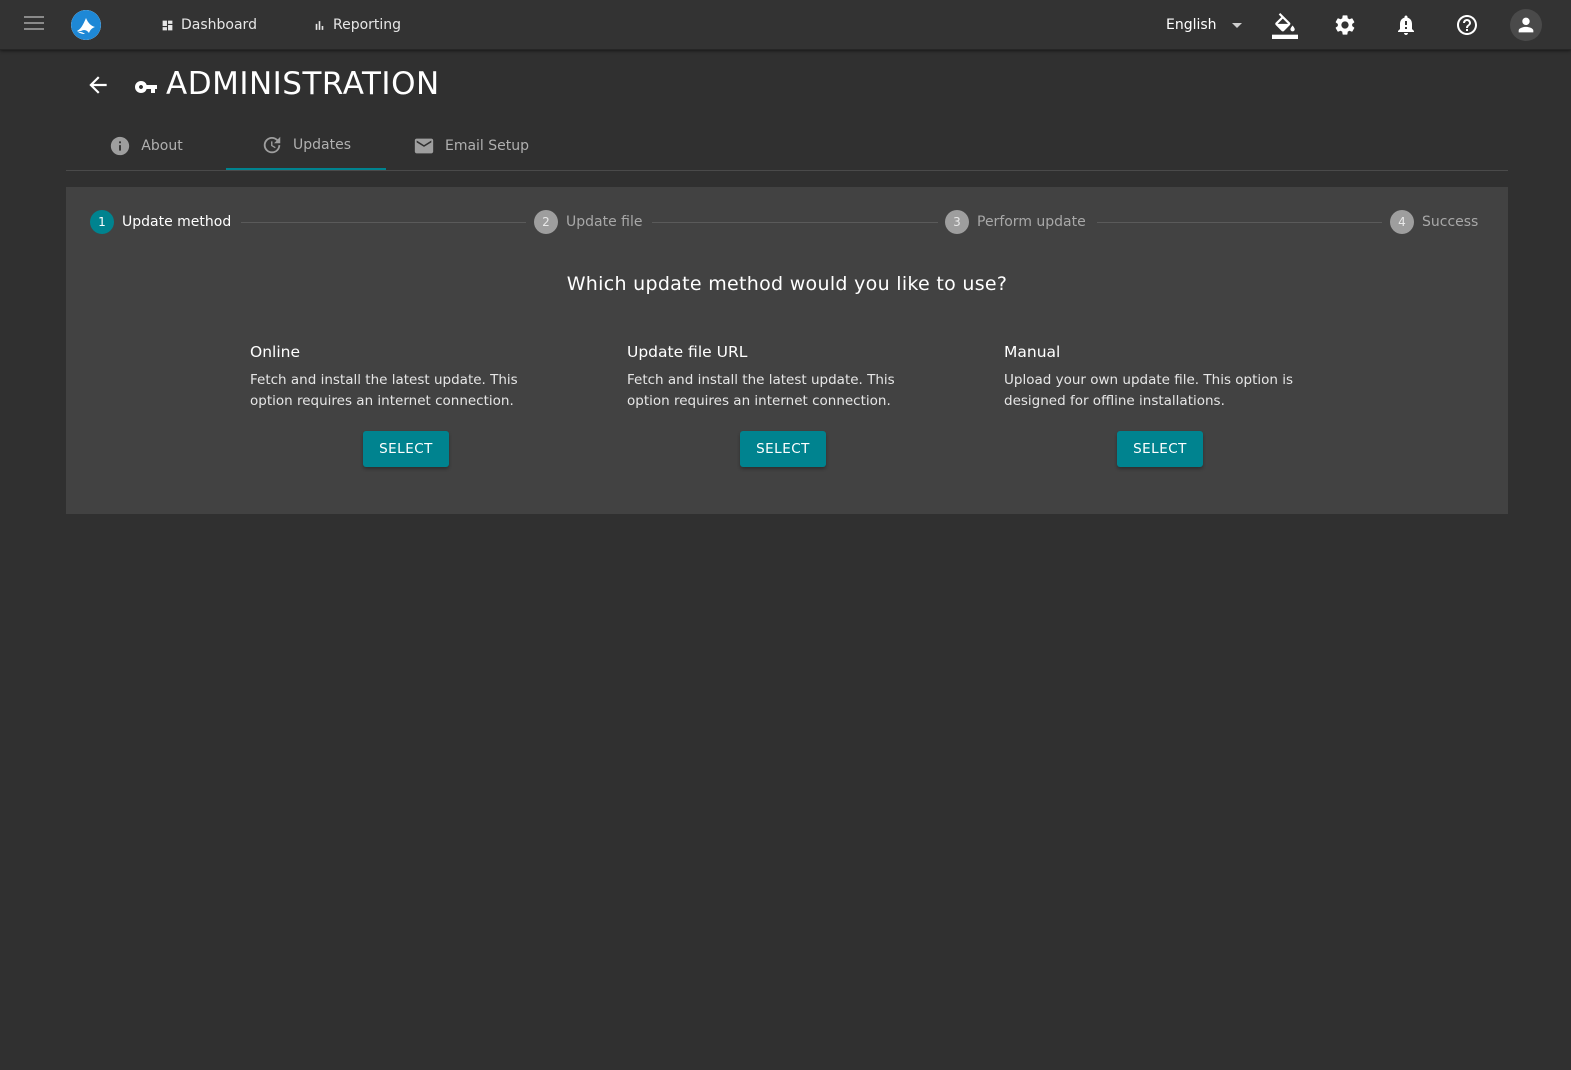  Describe the element at coordinates (487, 145) in the screenshot. I see `tab-email-setup-label: Email Setup` at that location.